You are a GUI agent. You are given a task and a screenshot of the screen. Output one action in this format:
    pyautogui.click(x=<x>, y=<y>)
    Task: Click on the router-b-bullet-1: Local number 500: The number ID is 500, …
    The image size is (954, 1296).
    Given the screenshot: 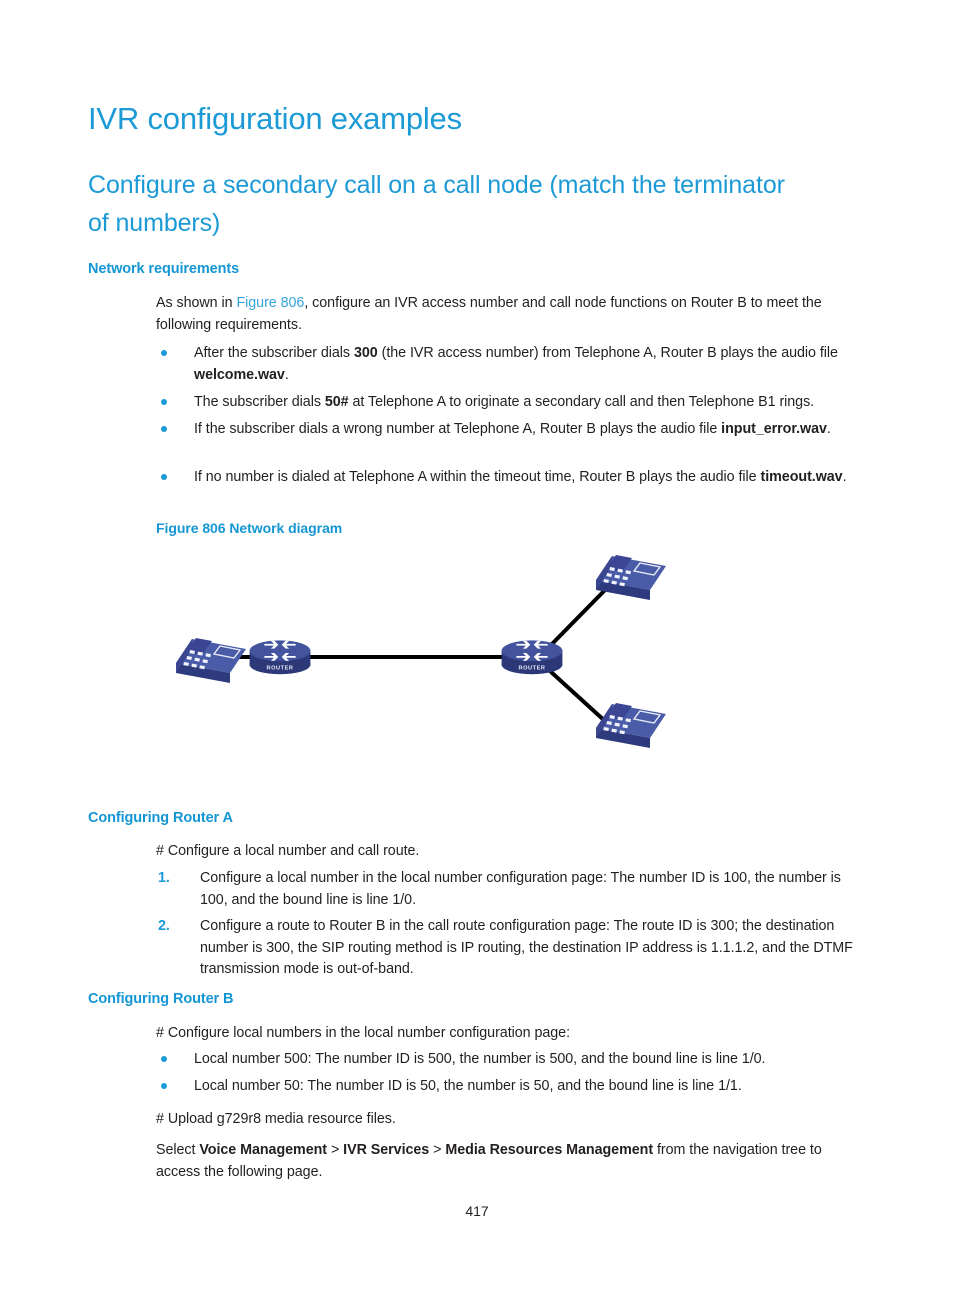 What is the action you would take?
    pyautogui.click(x=513, y=1060)
    